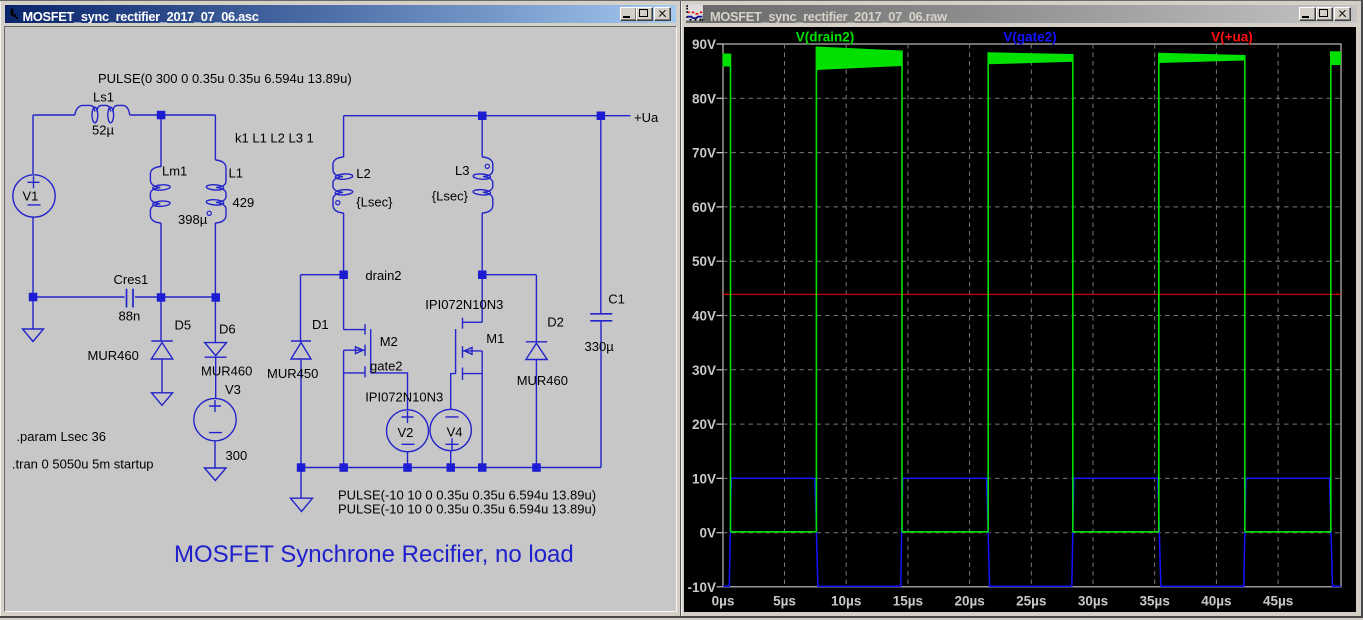  What do you see at coordinates (103, 130) in the screenshot?
I see `svg-text: 52µ` at bounding box center [103, 130].